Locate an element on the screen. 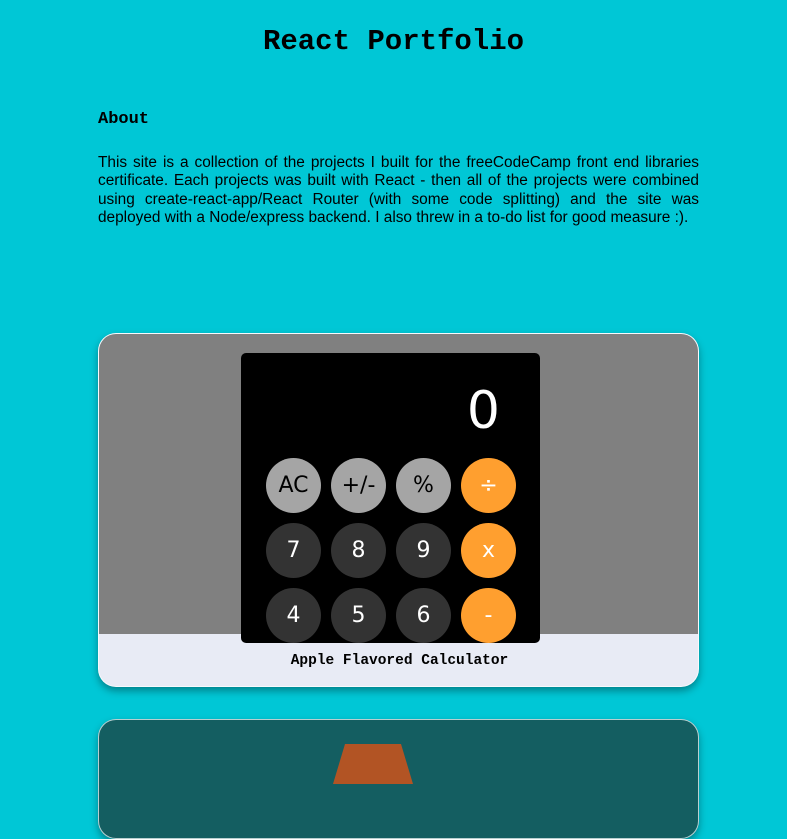 The height and width of the screenshot is (839, 787). project-caption: Apple Flavored Calculator is located at coordinates (398, 660).